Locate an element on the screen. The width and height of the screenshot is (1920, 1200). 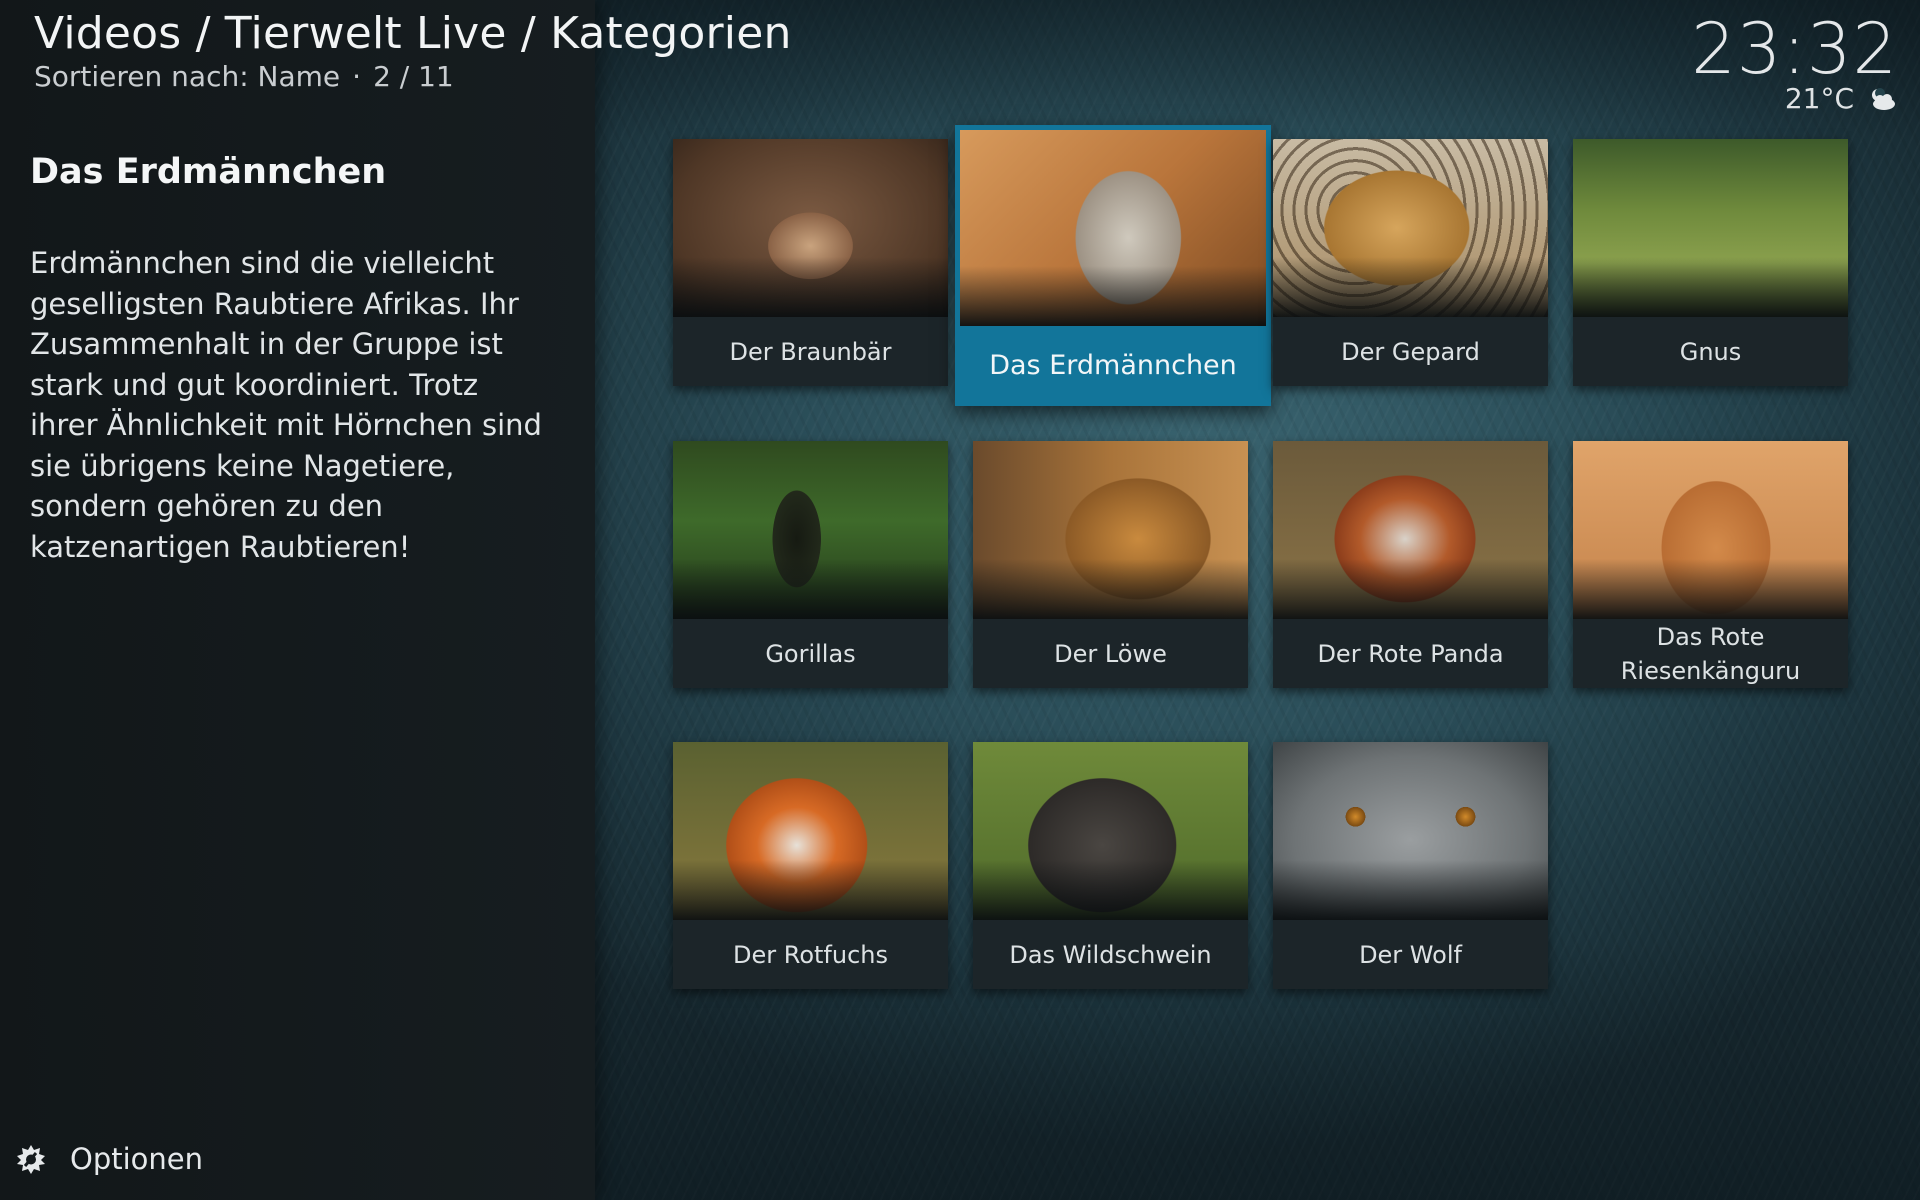
category-tile: Der Wolf is located at coordinates (1410, 865).